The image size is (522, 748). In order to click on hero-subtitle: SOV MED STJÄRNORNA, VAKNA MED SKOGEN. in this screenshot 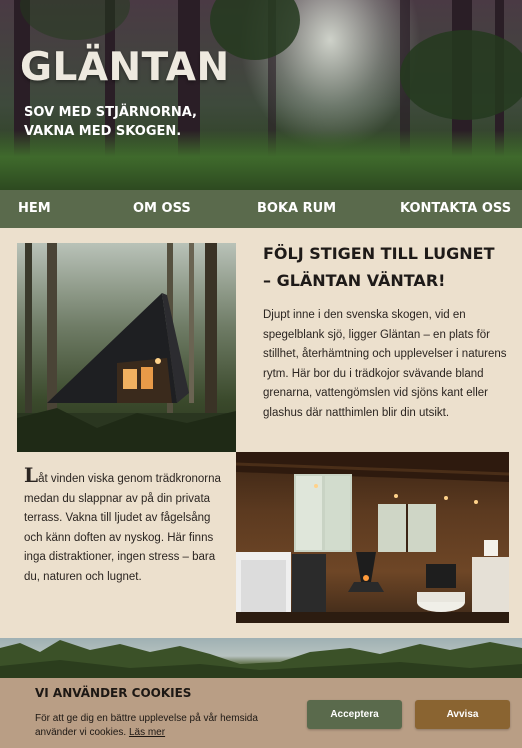, I will do `click(134, 122)`.